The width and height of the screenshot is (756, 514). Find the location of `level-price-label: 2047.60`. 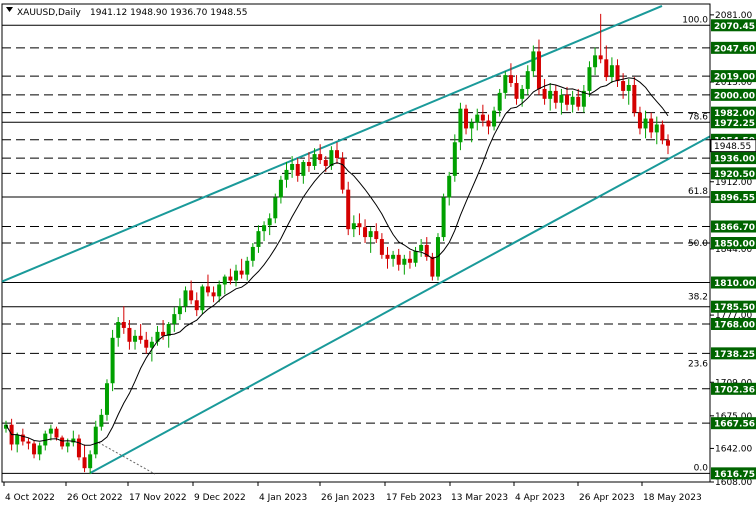

level-price-label: 2047.60 is located at coordinates (734, 49).